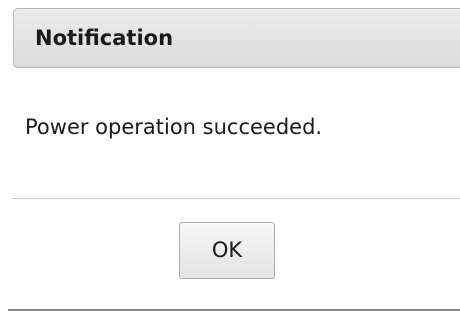 This screenshot has width=460, height=314. What do you see at coordinates (227, 250) in the screenshot?
I see `ok-button: OK` at bounding box center [227, 250].